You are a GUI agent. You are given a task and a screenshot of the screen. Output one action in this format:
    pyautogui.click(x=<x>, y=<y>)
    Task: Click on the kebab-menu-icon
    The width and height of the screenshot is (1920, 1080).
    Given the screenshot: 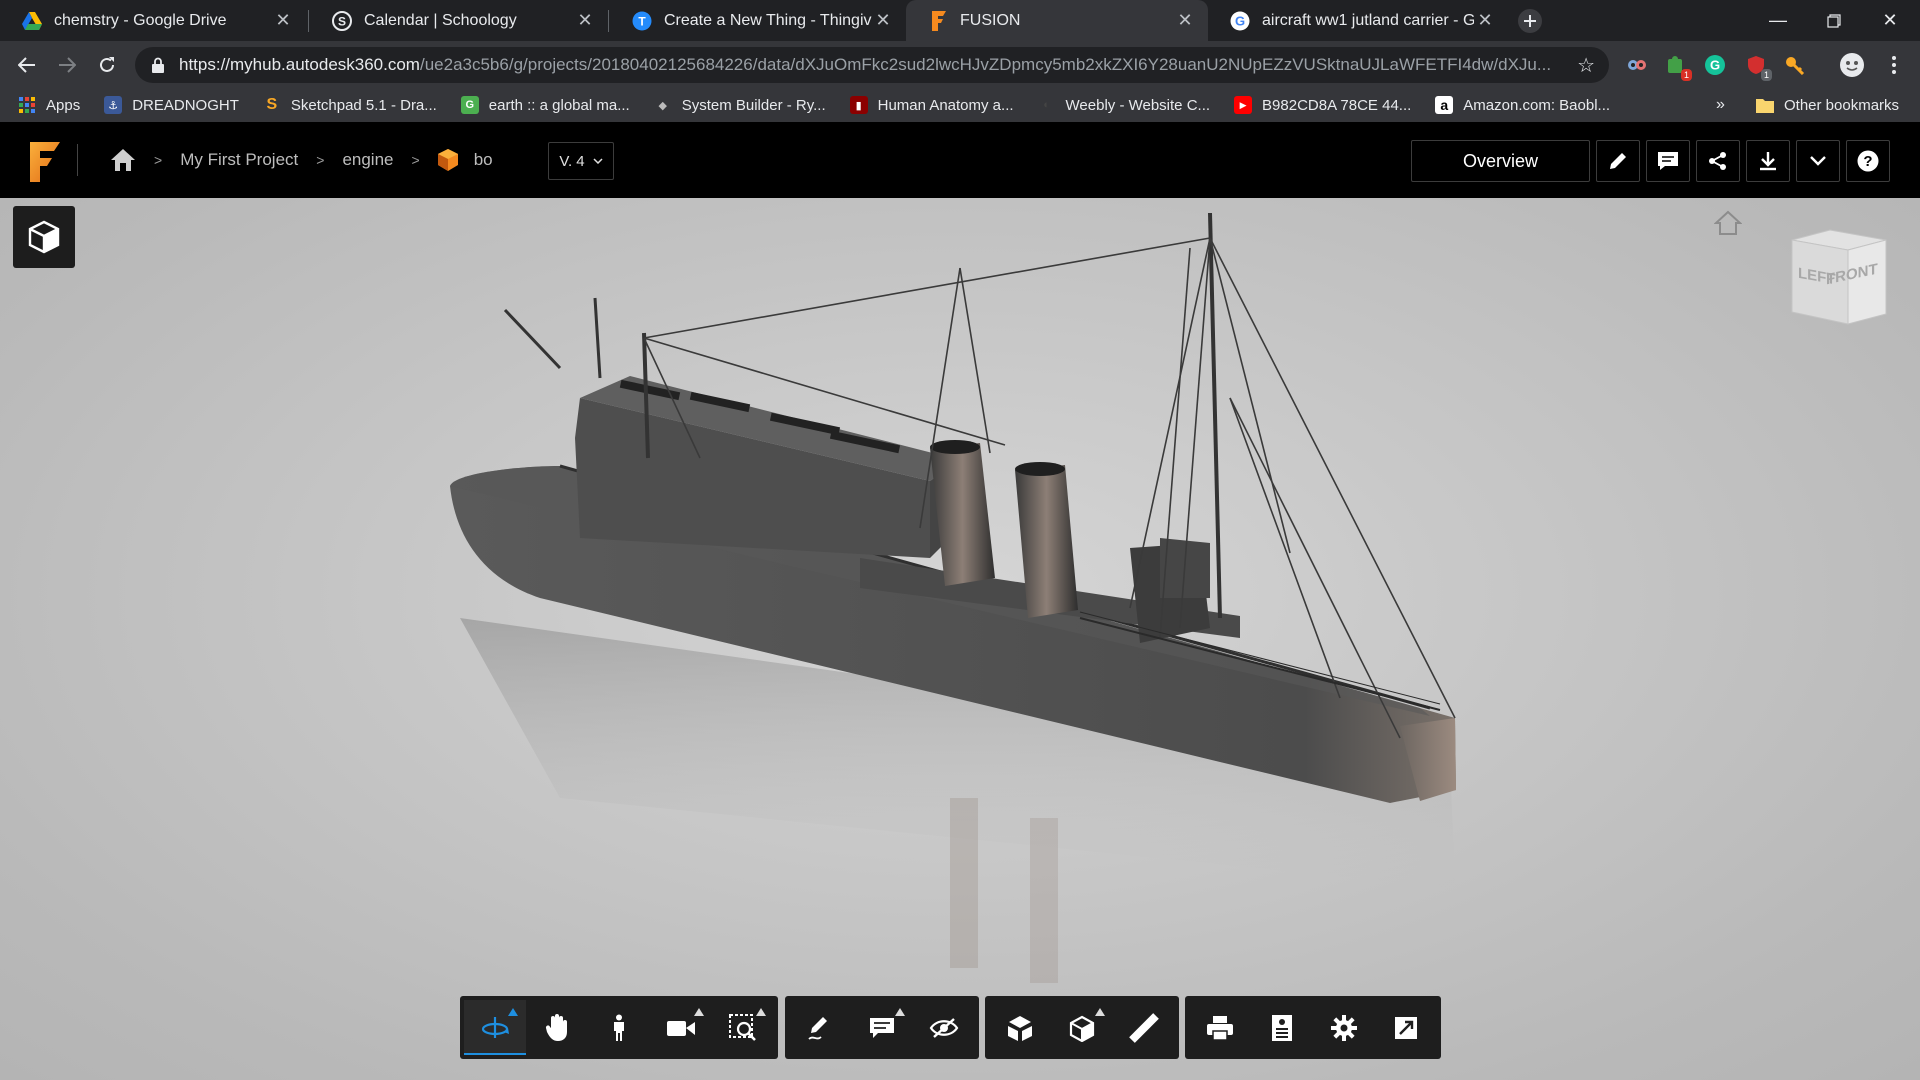 What is the action you would take?
    pyautogui.click(x=1894, y=65)
    